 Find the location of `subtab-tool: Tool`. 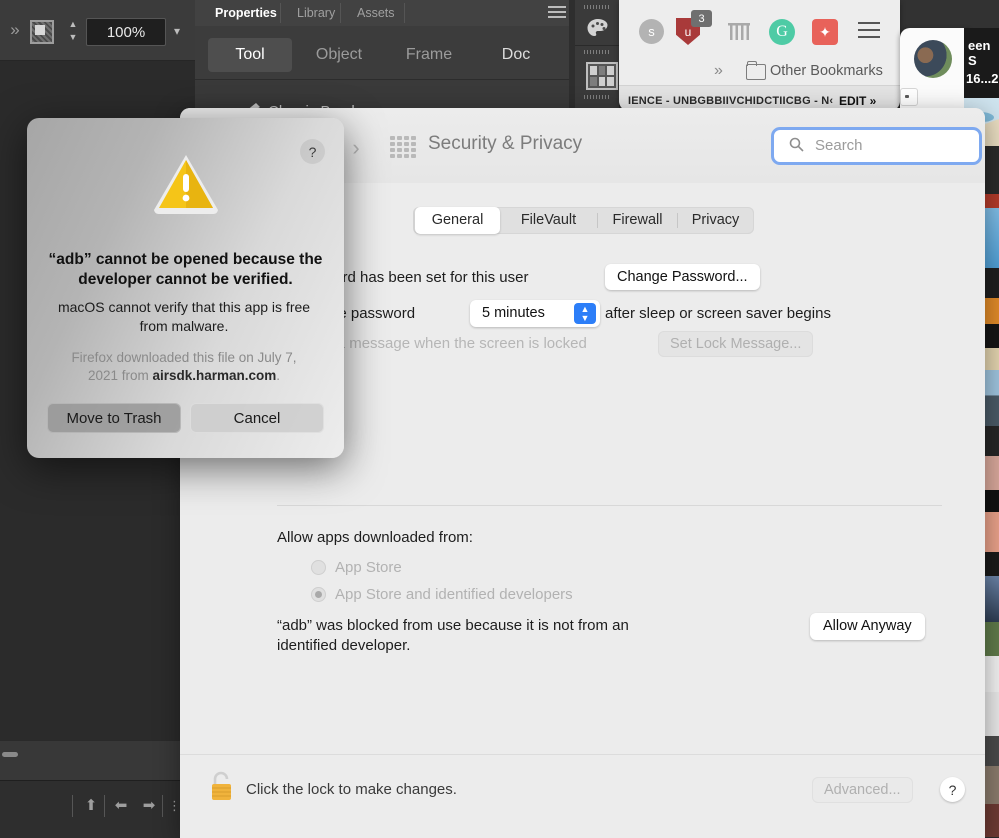

subtab-tool: Tool is located at coordinates (250, 55).